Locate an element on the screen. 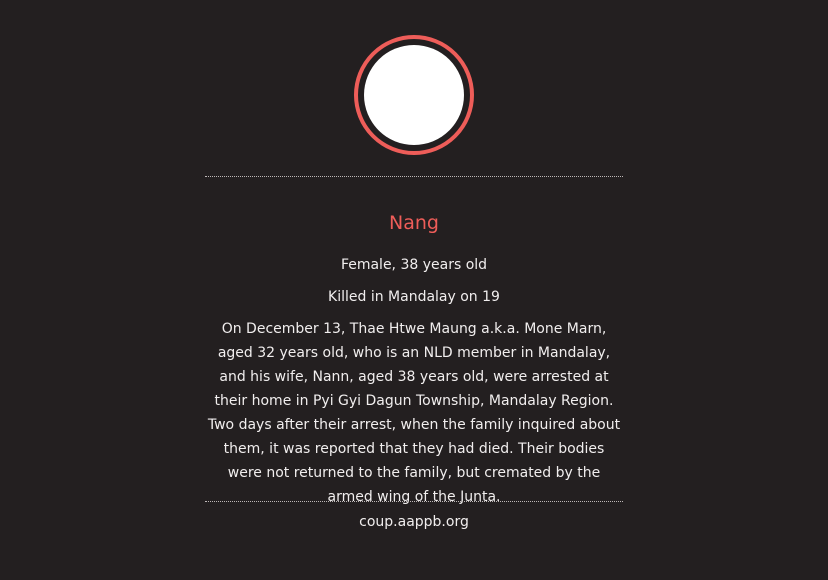  avatar-ring is located at coordinates (414, 95).